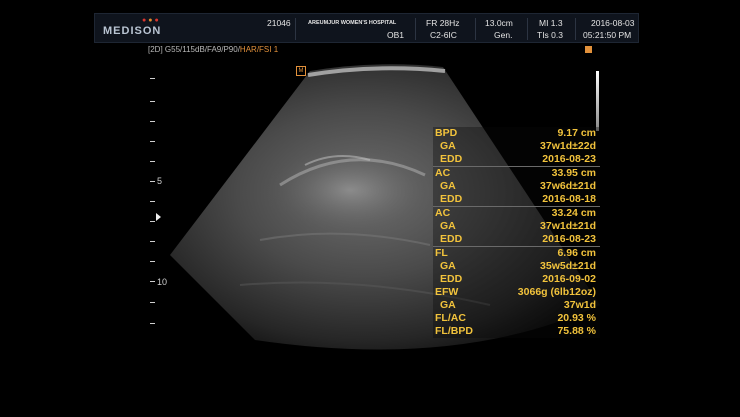 This screenshot has height=417, width=740. What do you see at coordinates (569, 199) in the screenshot?
I see `measurement-value: 2016-08-18` at bounding box center [569, 199].